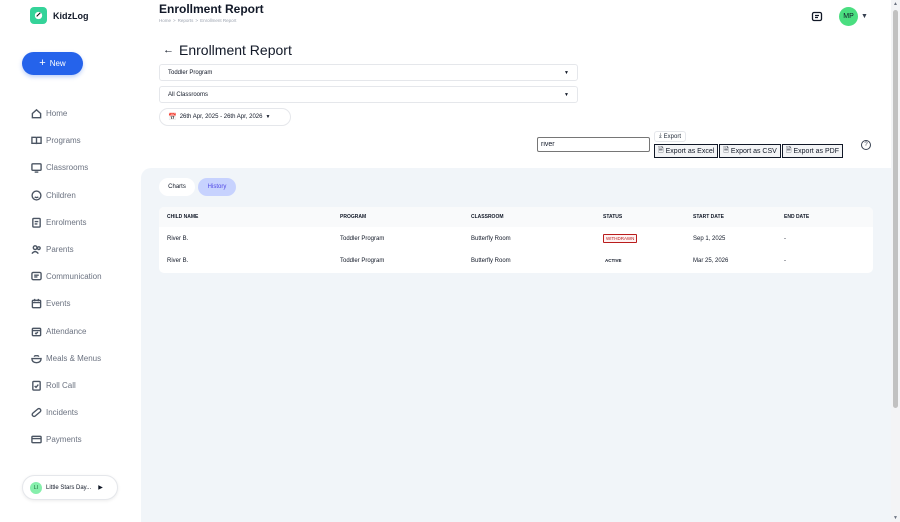 The height and width of the screenshot is (522, 900). What do you see at coordinates (36, 195) in the screenshot?
I see `face-icon` at bounding box center [36, 195].